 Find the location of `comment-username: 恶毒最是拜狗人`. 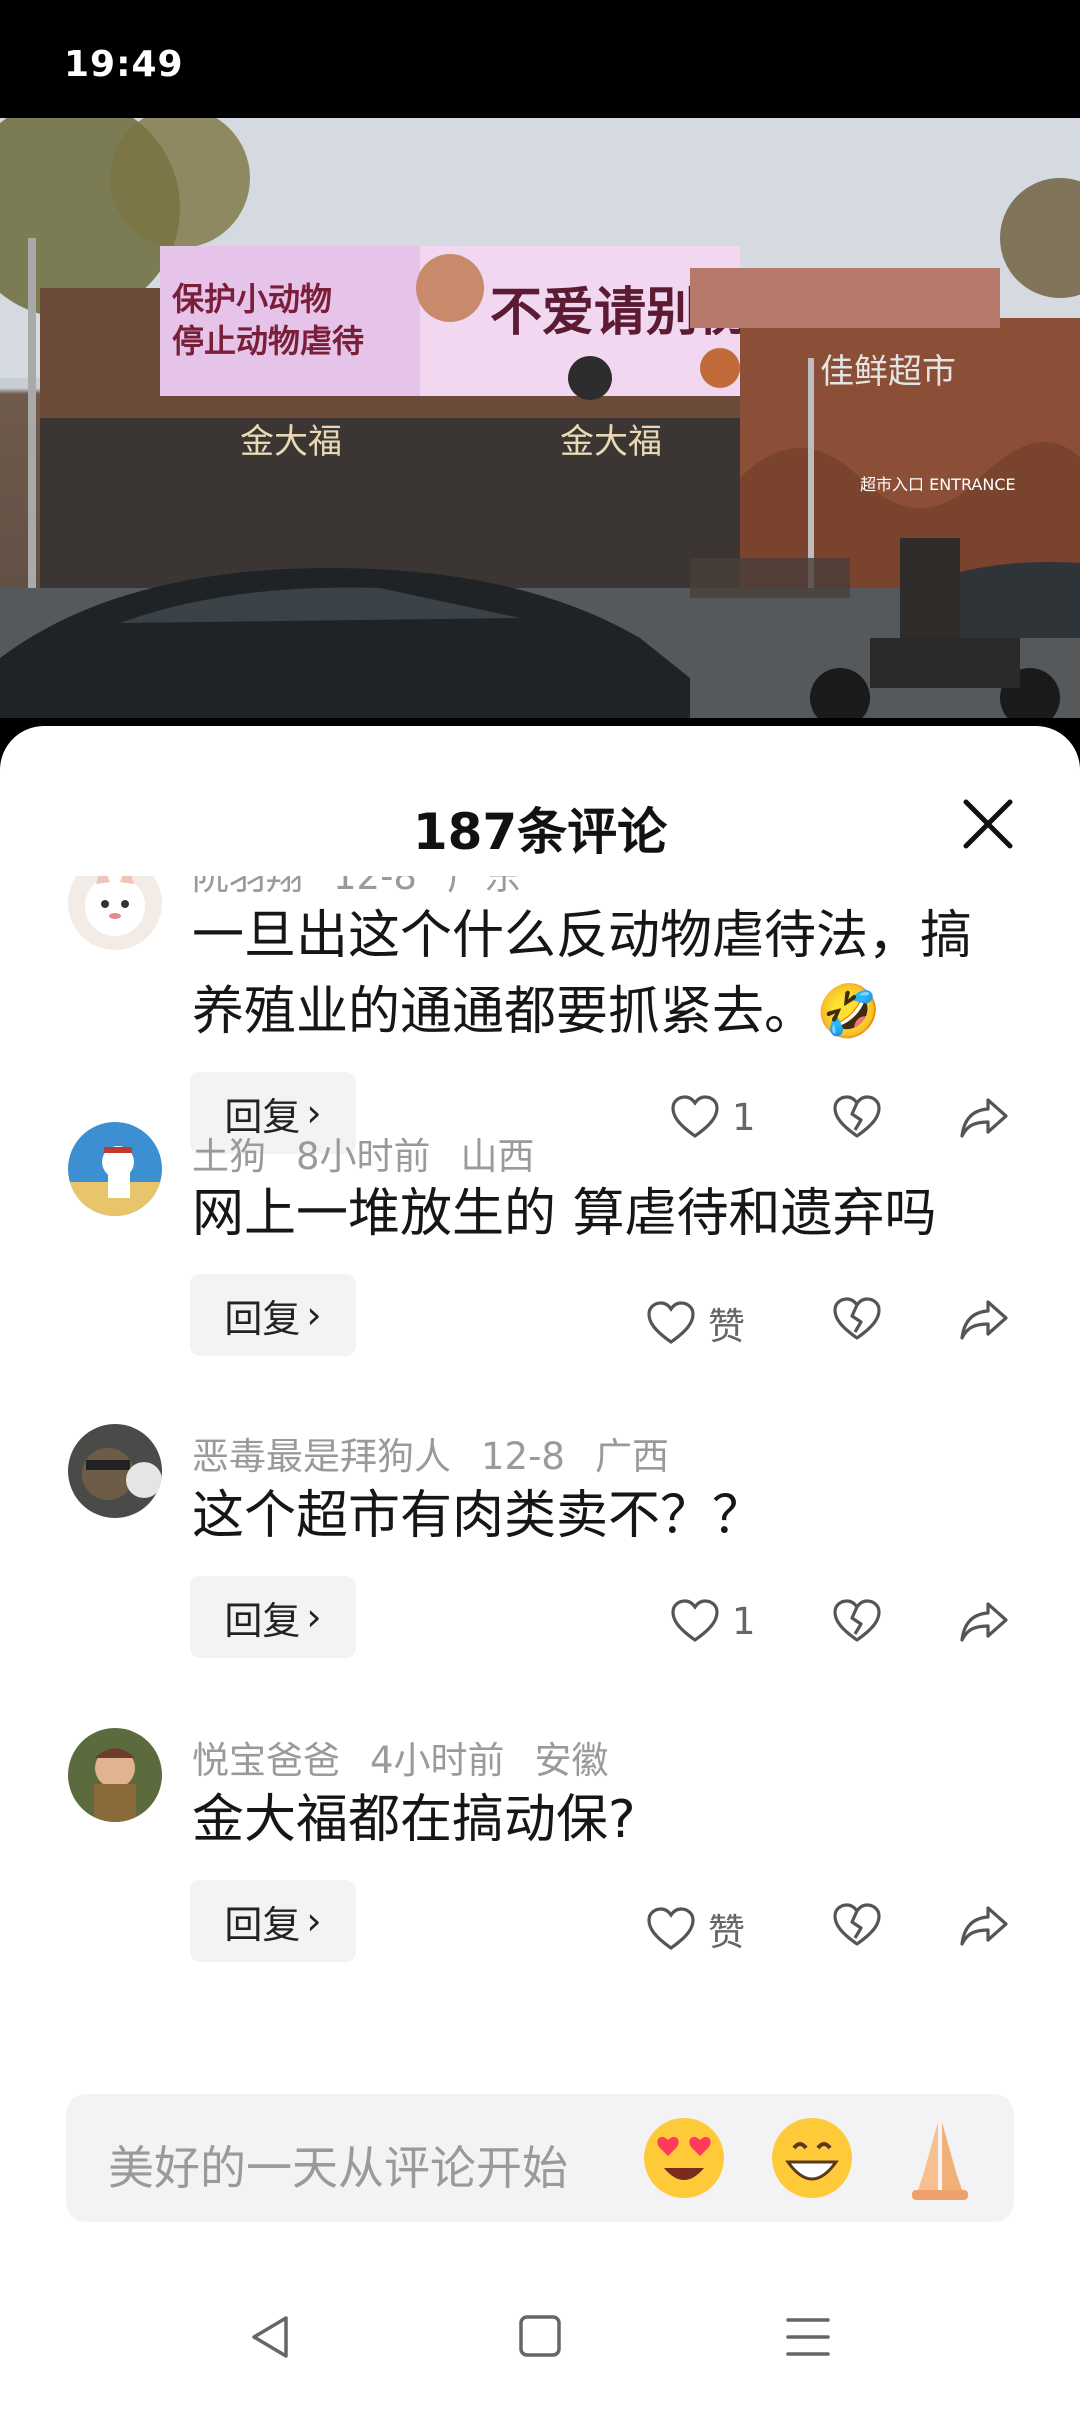

comment-username: 恶毒最是拜狗人 is located at coordinates (321, 1456).